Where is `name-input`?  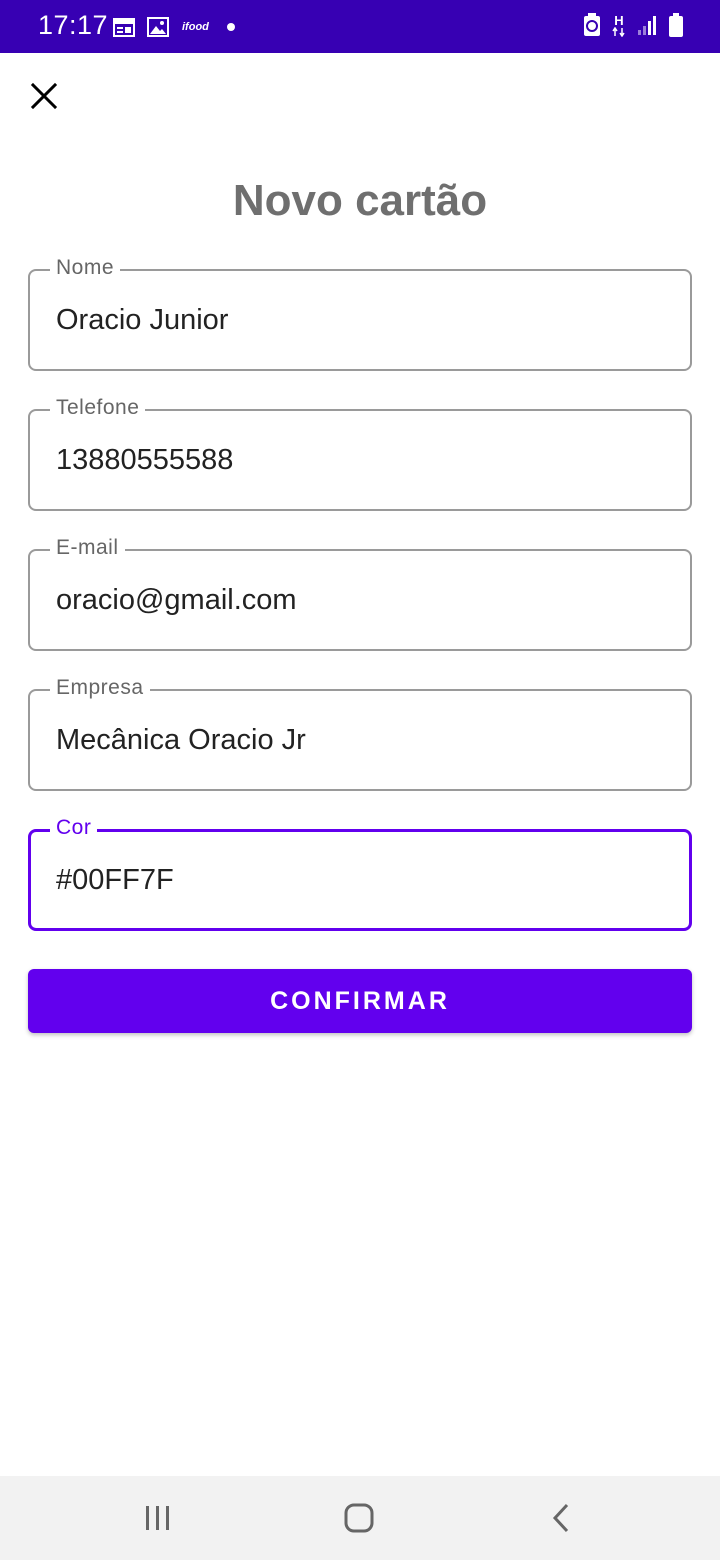
name-input is located at coordinates (356, 320).